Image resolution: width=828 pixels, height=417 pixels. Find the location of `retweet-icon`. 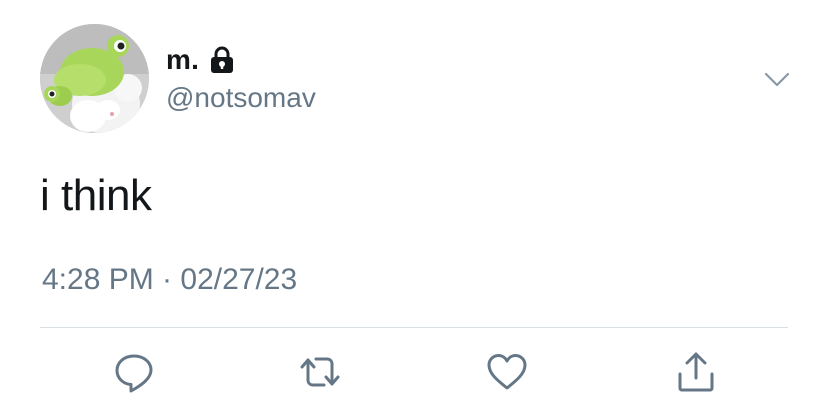

retweet-icon is located at coordinates (320, 372).